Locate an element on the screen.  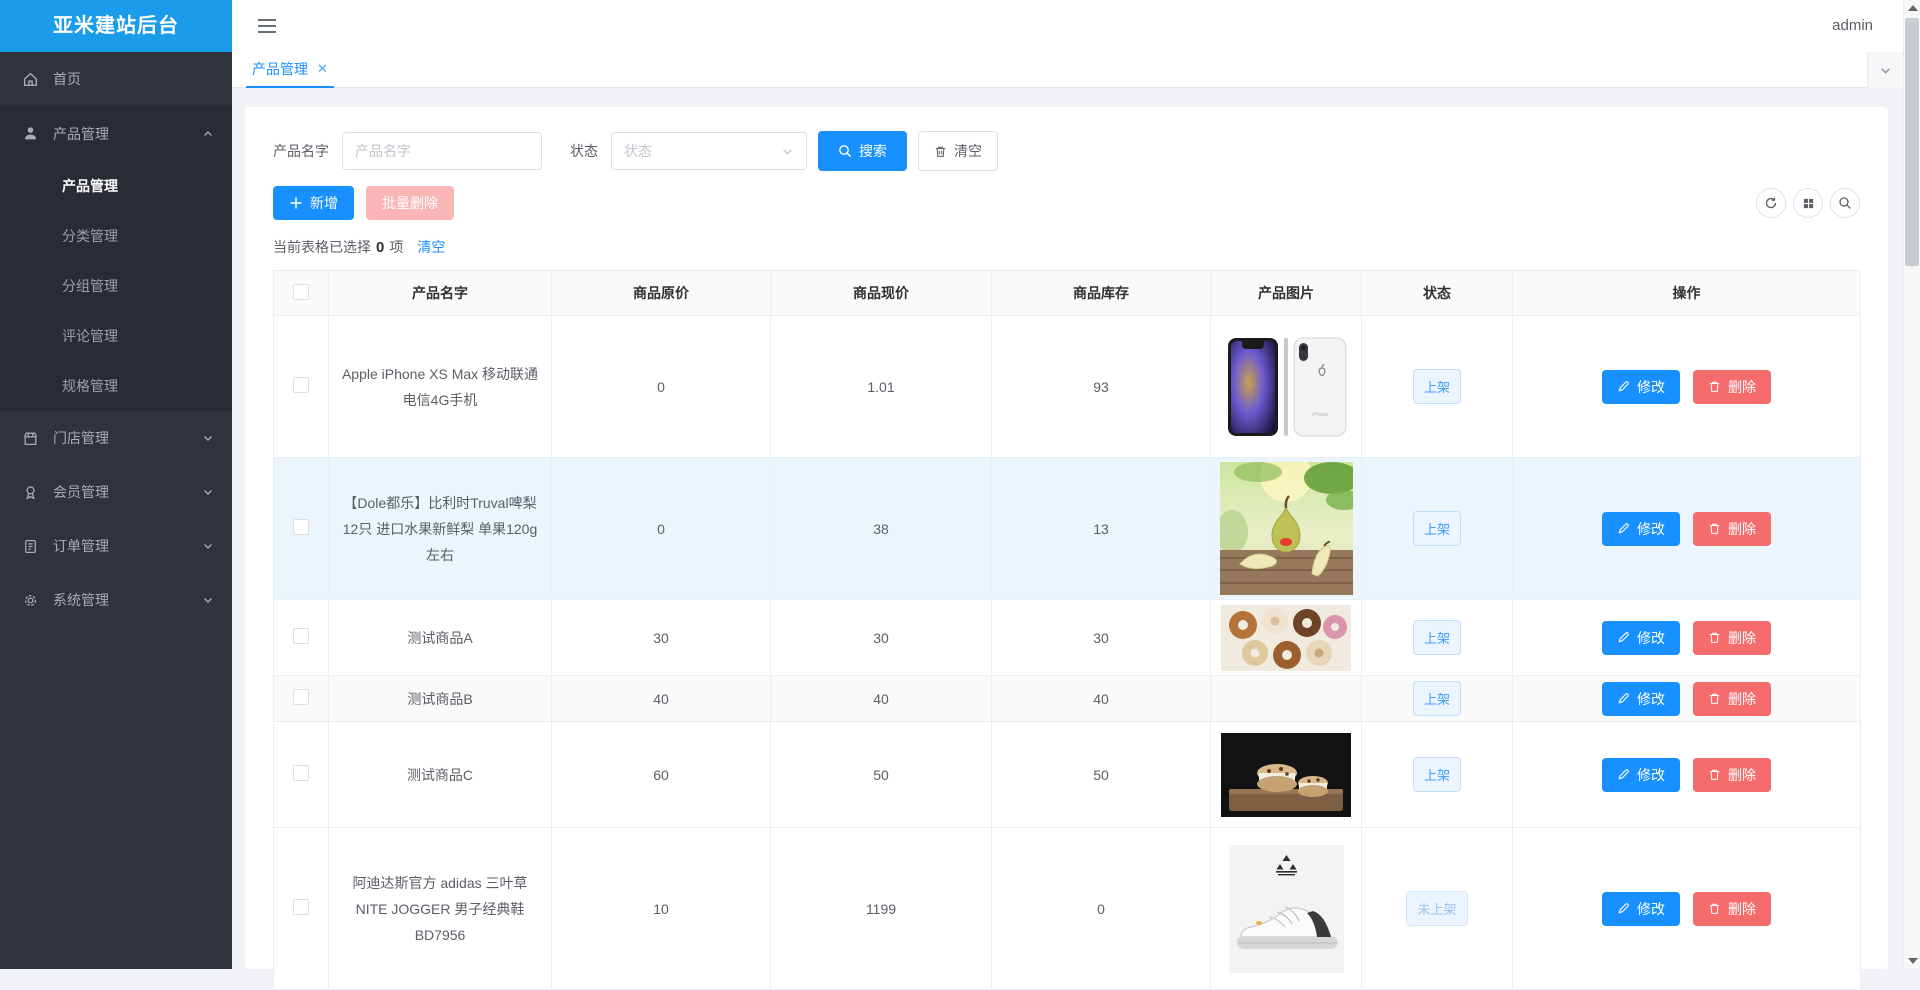
product-name: Apple iPhone XS Max 移动联通电信4G手机 is located at coordinates (440, 387).